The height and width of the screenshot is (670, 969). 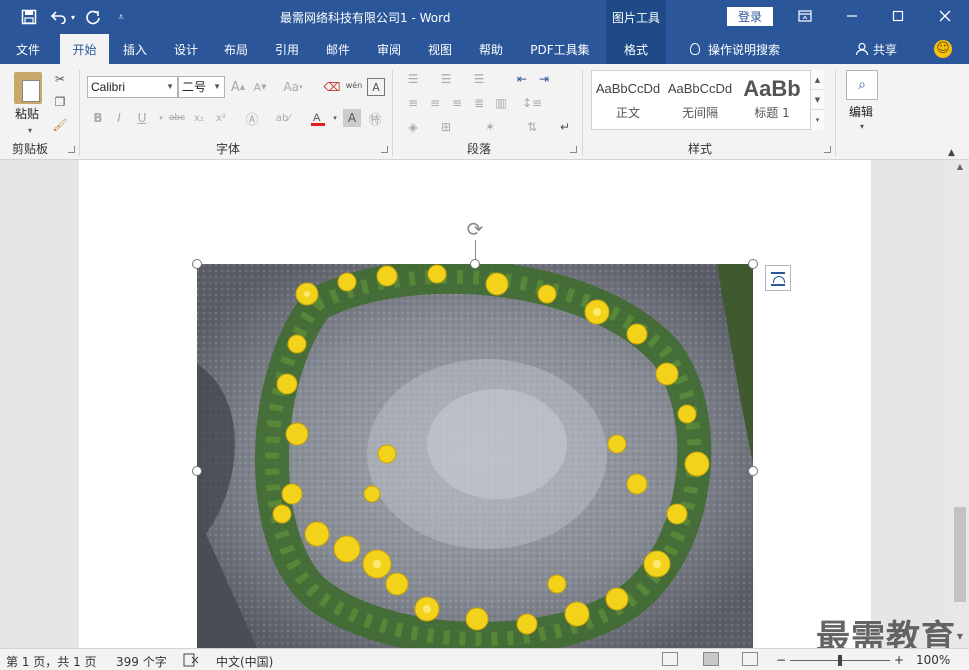 I want to click on superscript-icon: x², so click(x=221, y=118).